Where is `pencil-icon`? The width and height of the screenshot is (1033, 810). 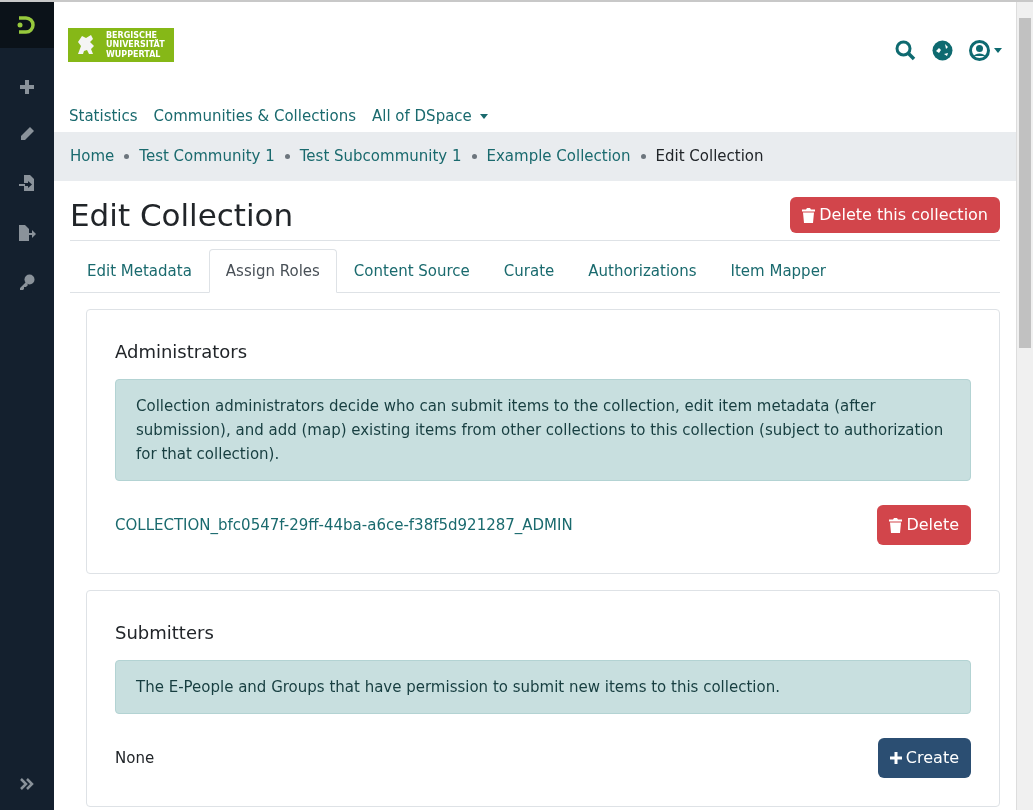
pencil-icon is located at coordinates (27, 134).